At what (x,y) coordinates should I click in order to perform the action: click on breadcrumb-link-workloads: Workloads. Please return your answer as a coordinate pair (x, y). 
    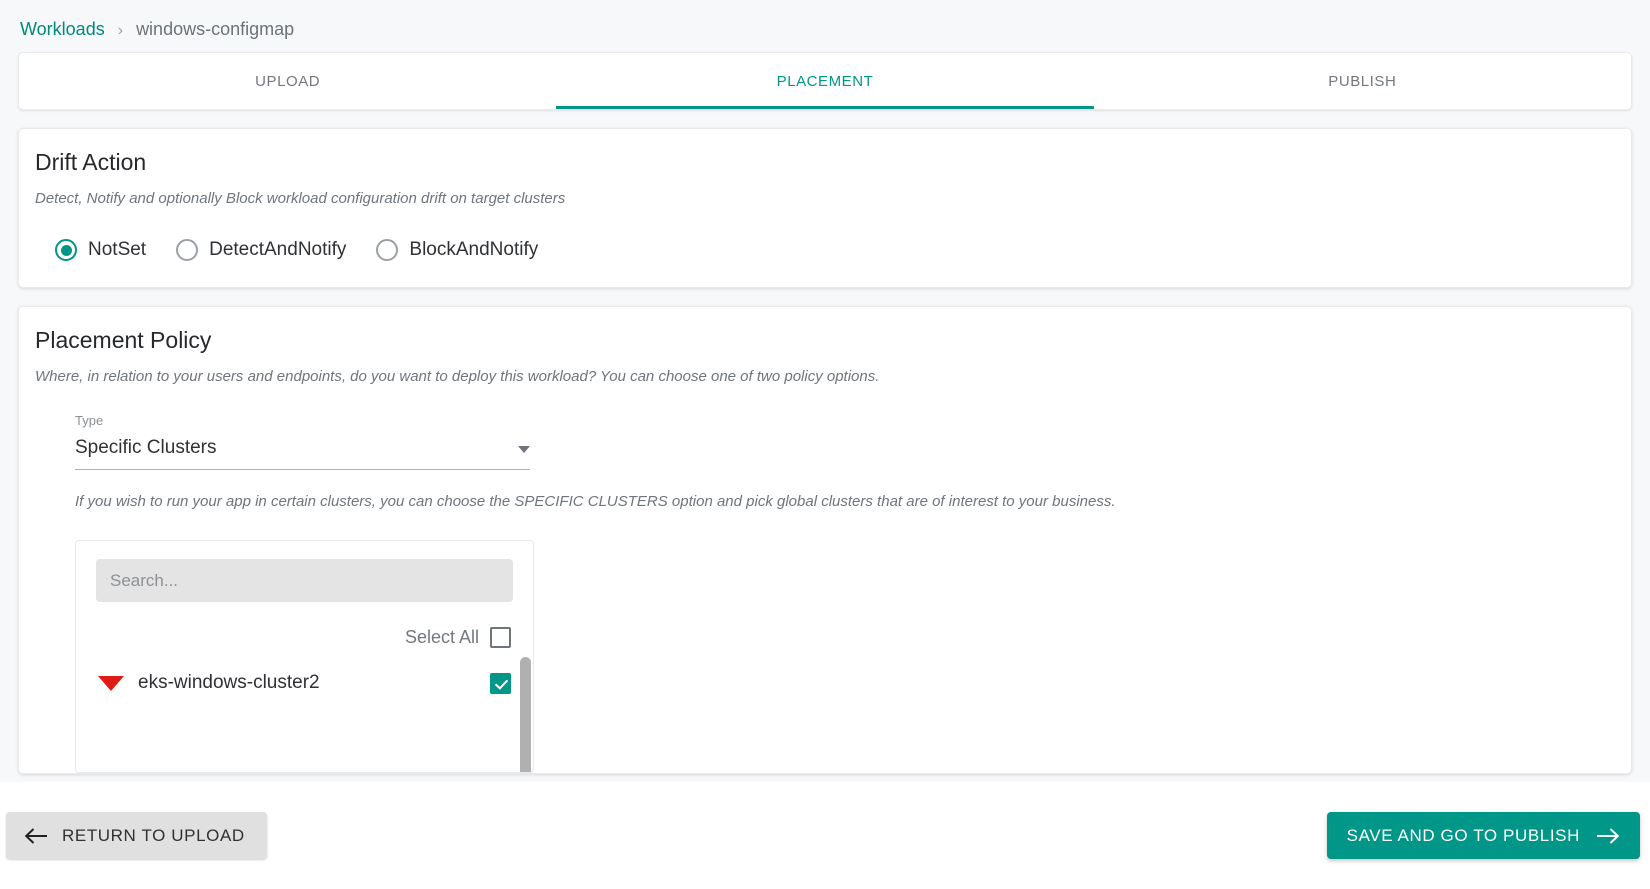
    Looking at the image, I should click on (62, 29).